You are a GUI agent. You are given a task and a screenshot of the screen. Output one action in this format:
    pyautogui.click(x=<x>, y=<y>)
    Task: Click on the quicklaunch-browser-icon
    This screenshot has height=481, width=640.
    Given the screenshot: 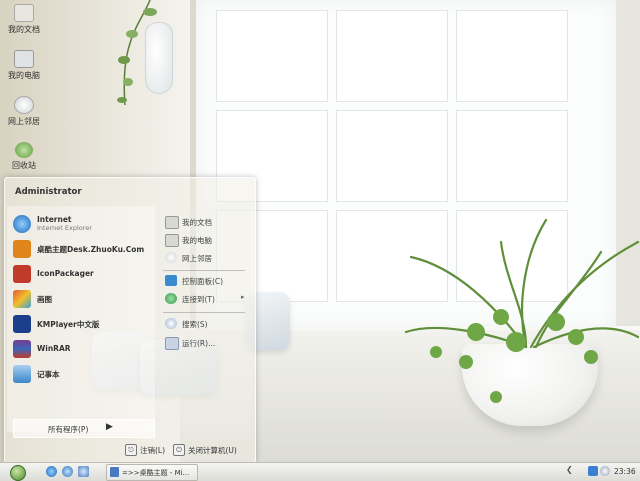 What is the action you would take?
    pyautogui.click(x=67, y=471)
    